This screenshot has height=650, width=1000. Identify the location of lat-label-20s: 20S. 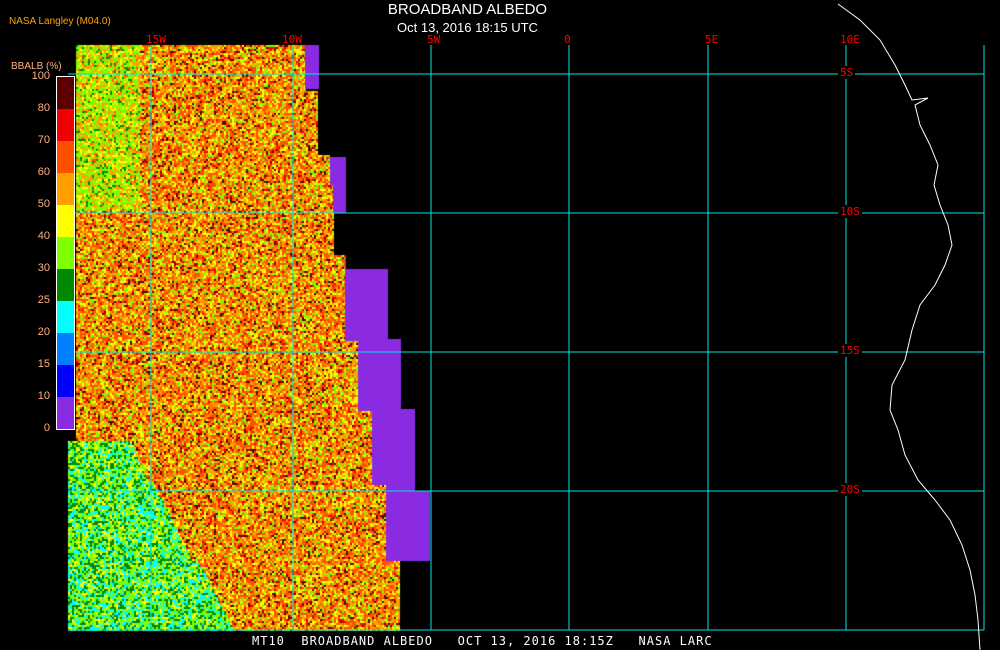
(850, 489).